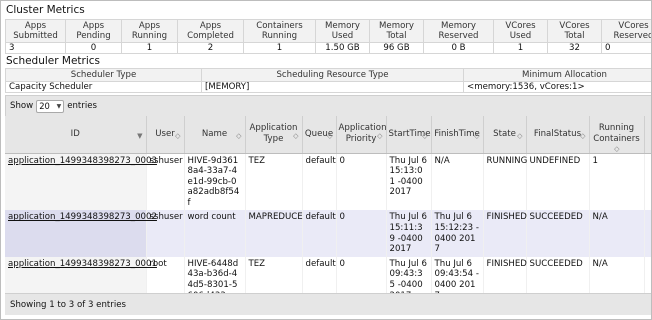 The height and width of the screenshot is (320, 652). I want to click on column-header-user: User ◇, so click(164, 135).